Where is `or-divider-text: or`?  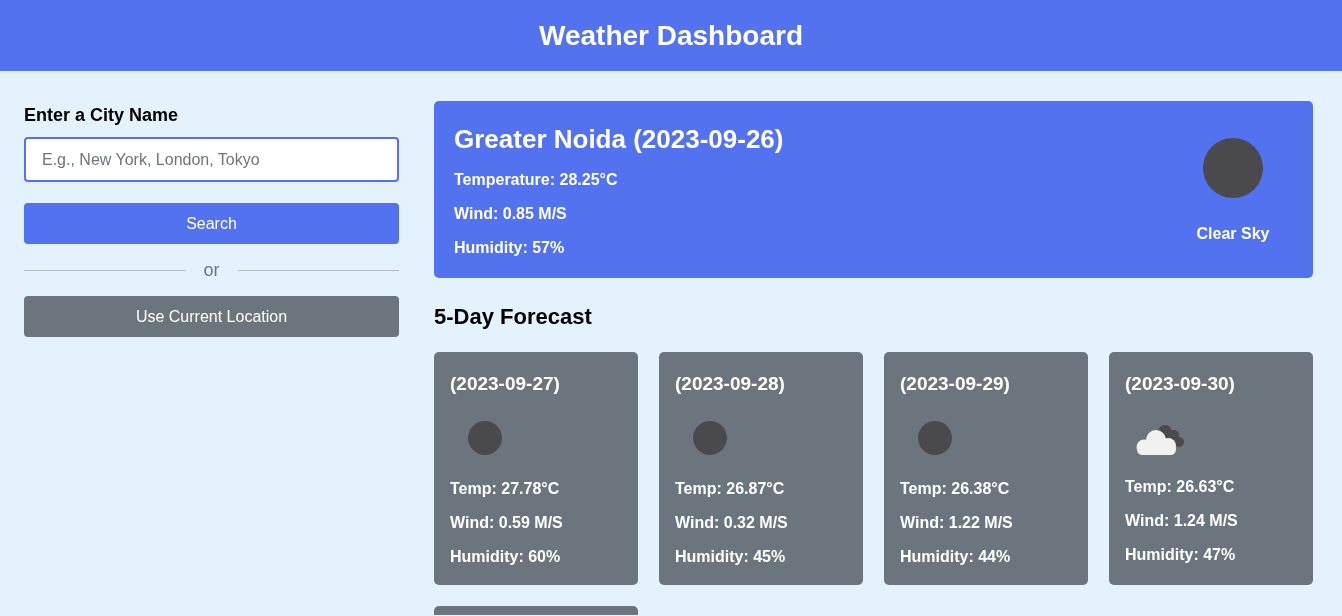
or-divider-text: or is located at coordinates (211, 270).